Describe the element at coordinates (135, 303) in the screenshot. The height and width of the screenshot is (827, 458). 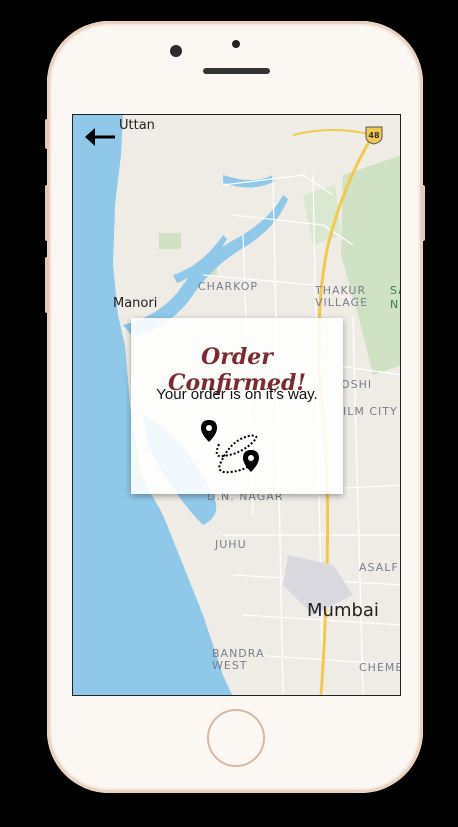
I see `map-label-manori: Manori` at that location.